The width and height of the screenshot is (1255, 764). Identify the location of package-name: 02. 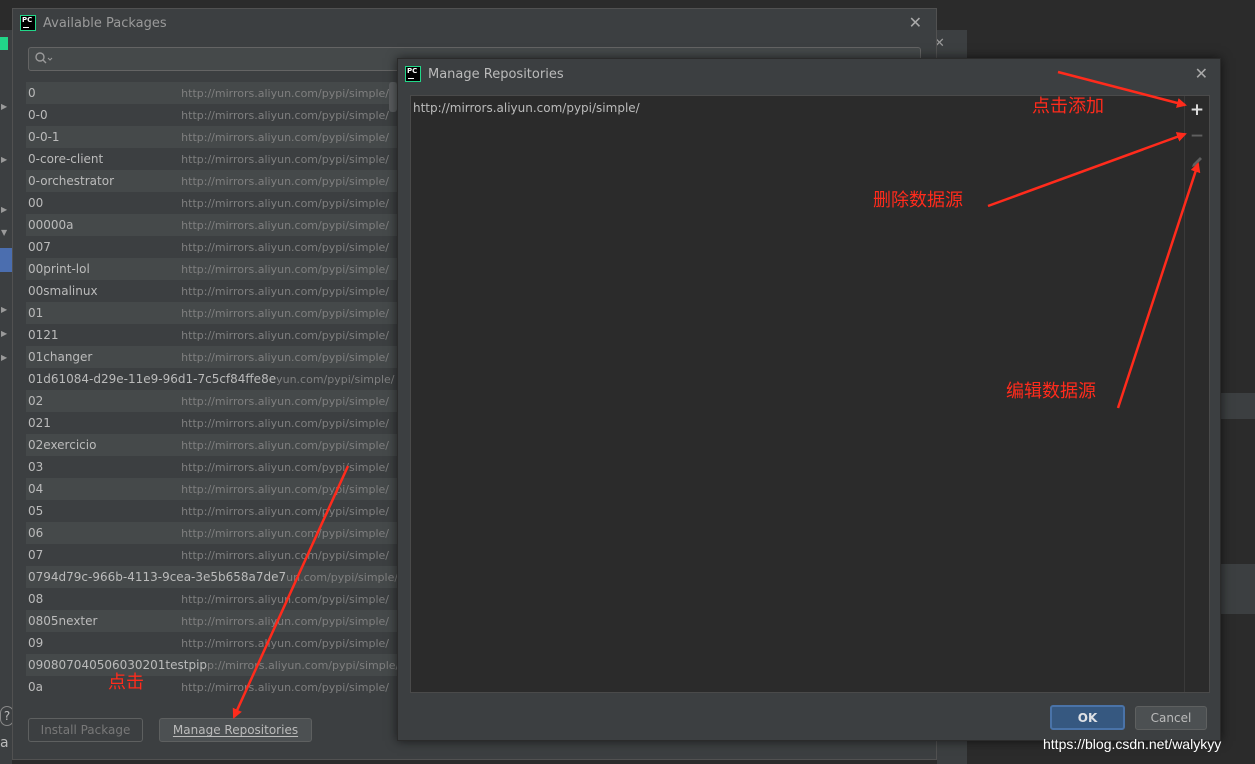
(36, 401).